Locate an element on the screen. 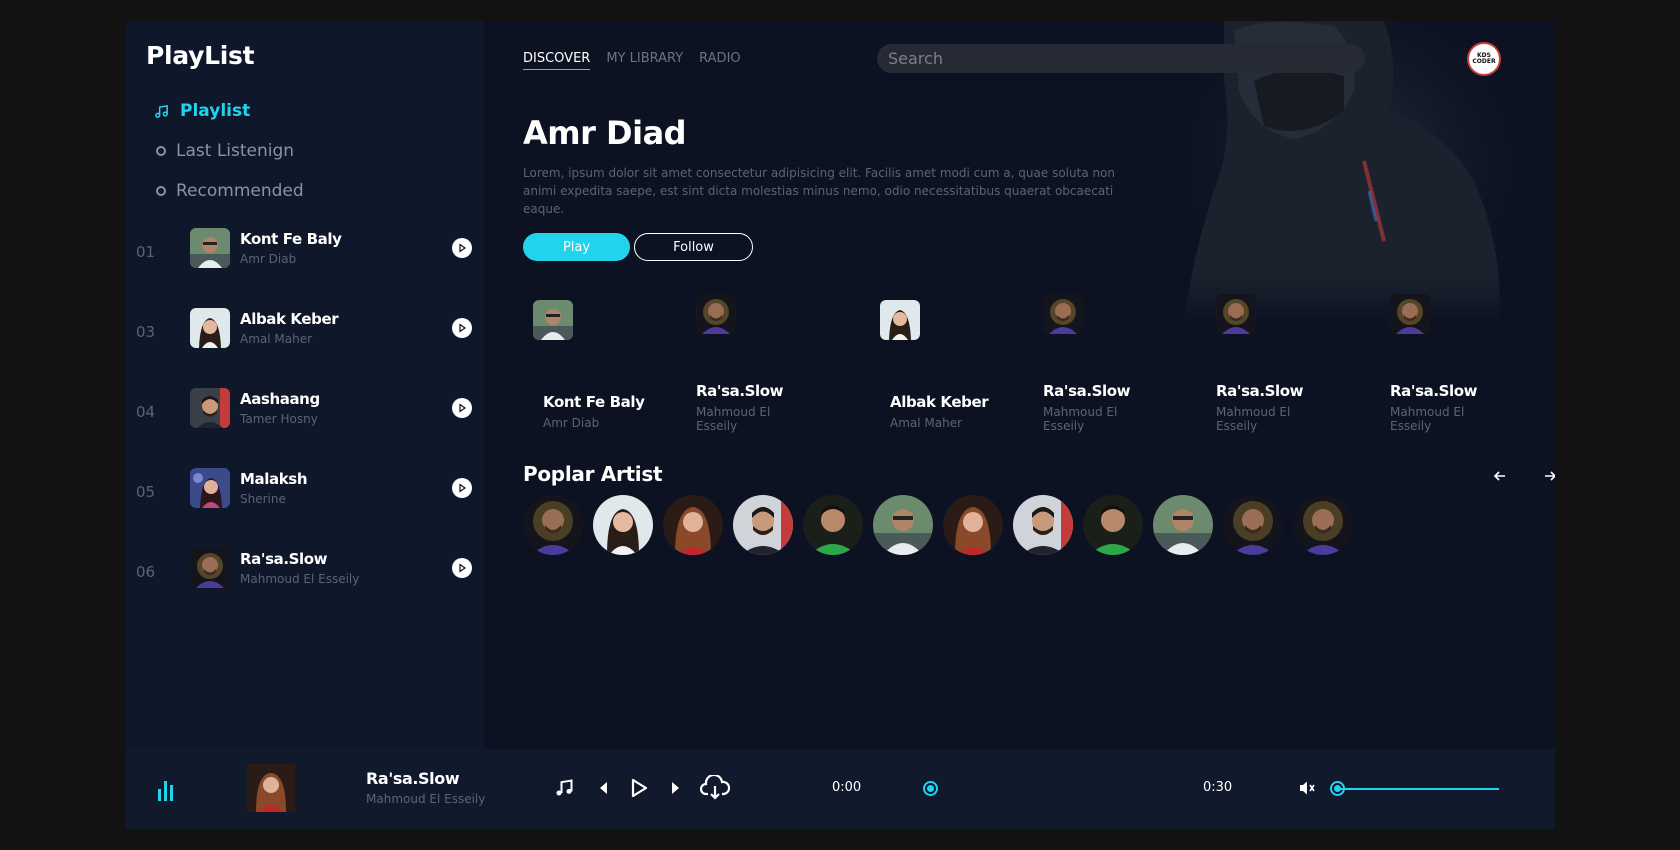  playlist-button is located at coordinates (564, 788).